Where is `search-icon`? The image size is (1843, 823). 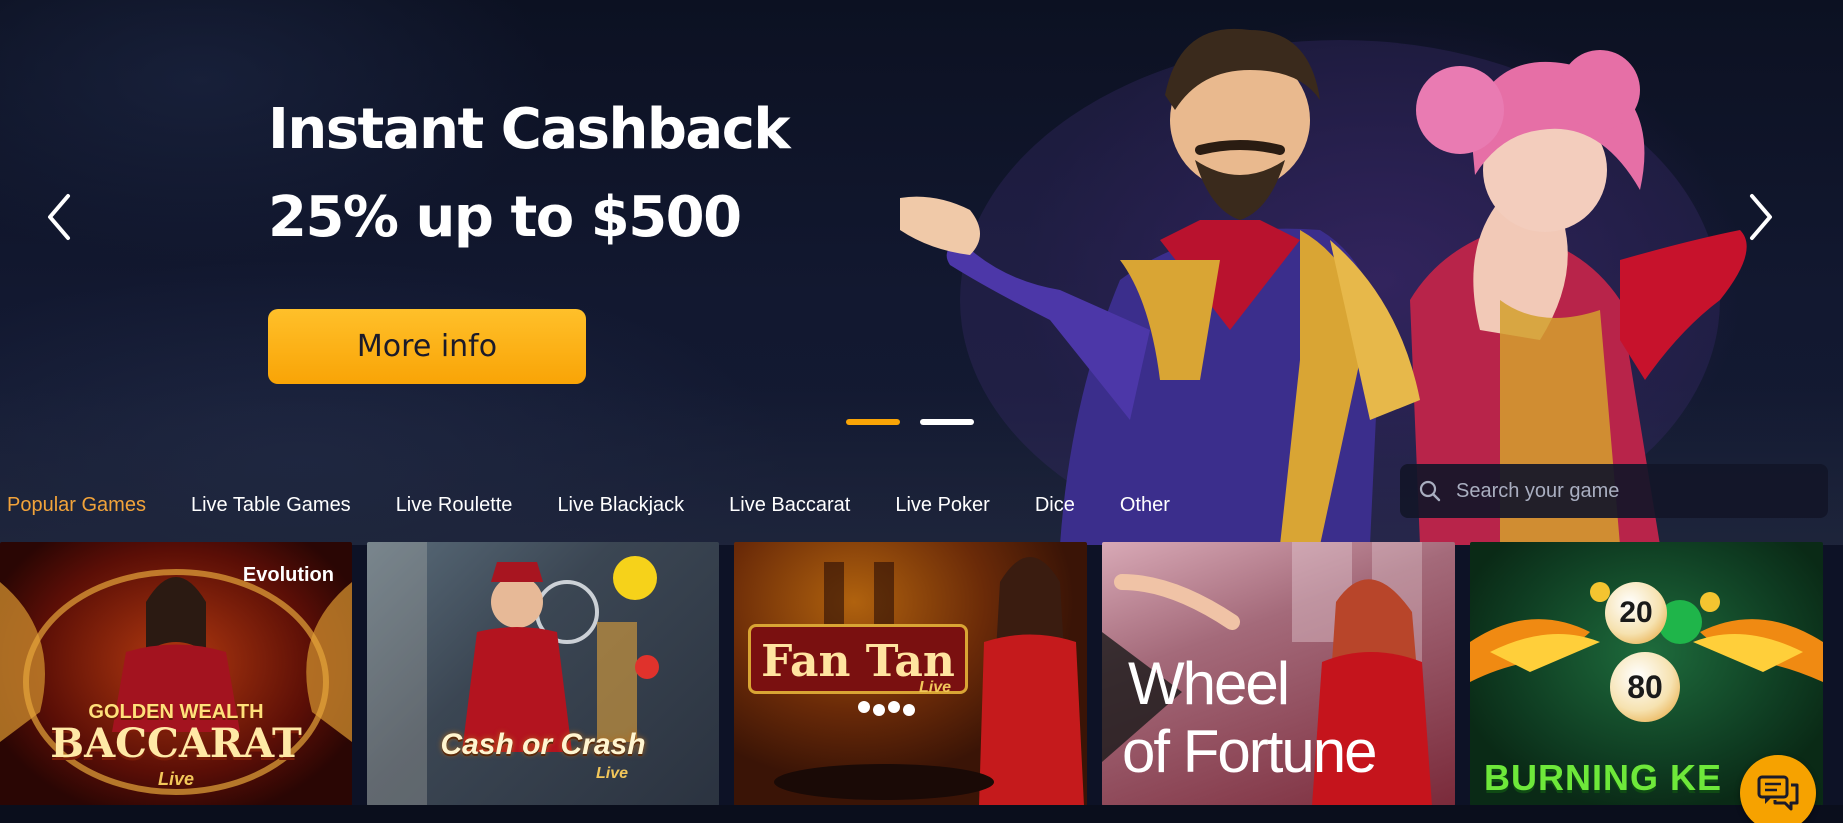 search-icon is located at coordinates (1430, 491).